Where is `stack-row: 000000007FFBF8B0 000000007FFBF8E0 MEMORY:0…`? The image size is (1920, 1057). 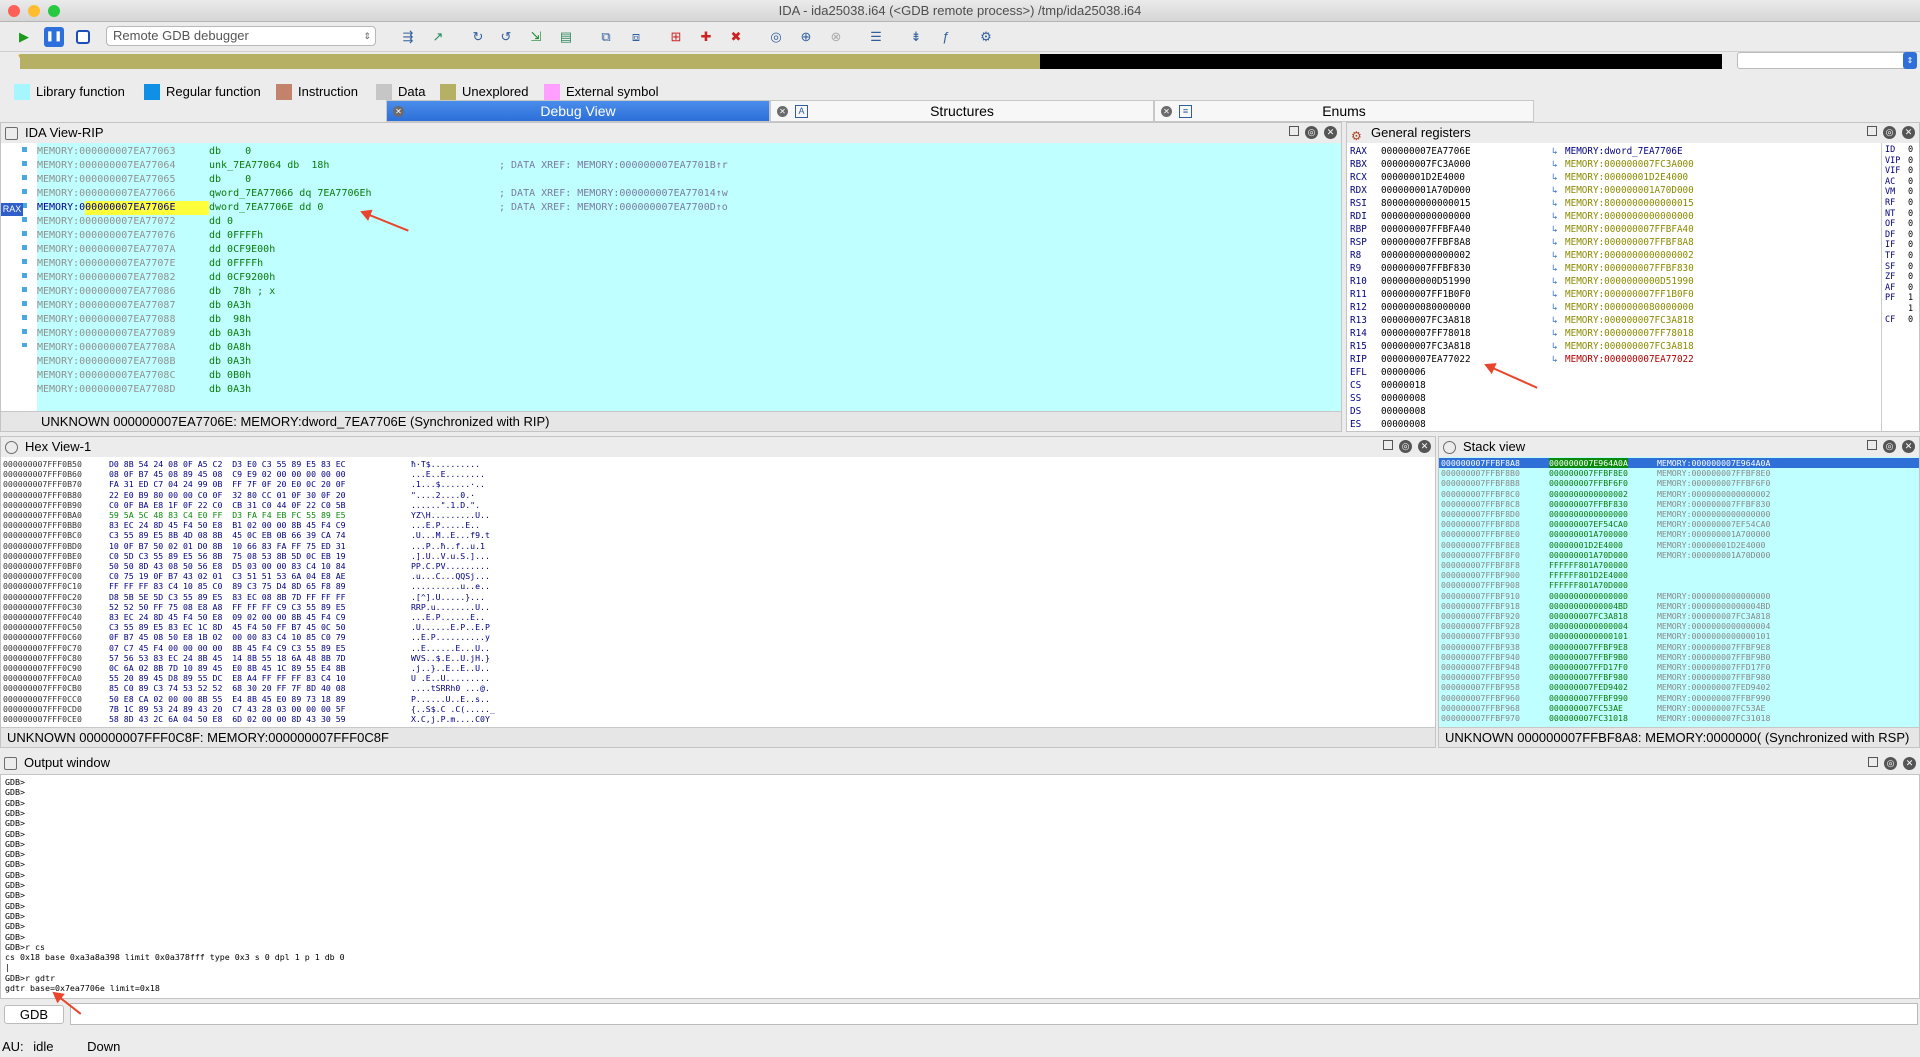 stack-row: 000000007FFBF8B0 000000007FFBF8E0 MEMORY:0… is located at coordinates (1679, 473).